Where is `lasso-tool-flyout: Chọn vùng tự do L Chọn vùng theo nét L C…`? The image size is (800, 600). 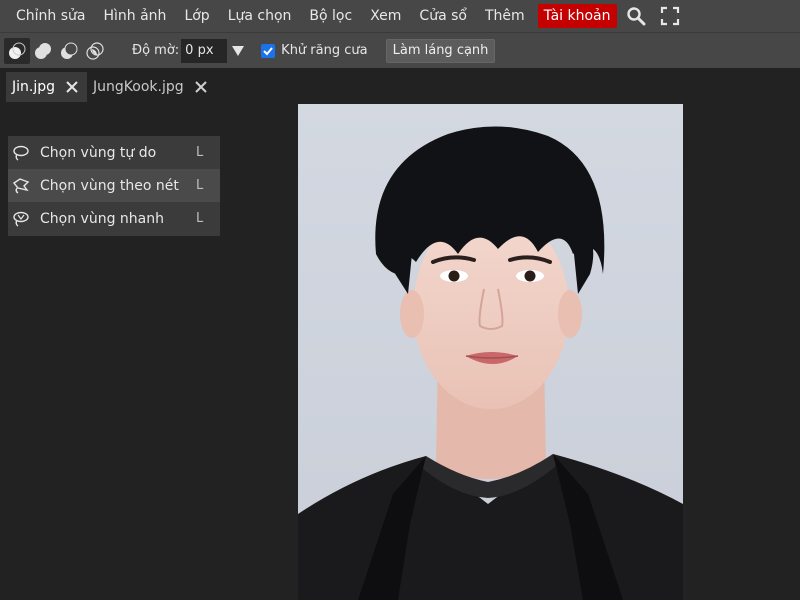 lasso-tool-flyout: Chọn vùng tự do L Chọn vùng theo nét L C… is located at coordinates (114, 186).